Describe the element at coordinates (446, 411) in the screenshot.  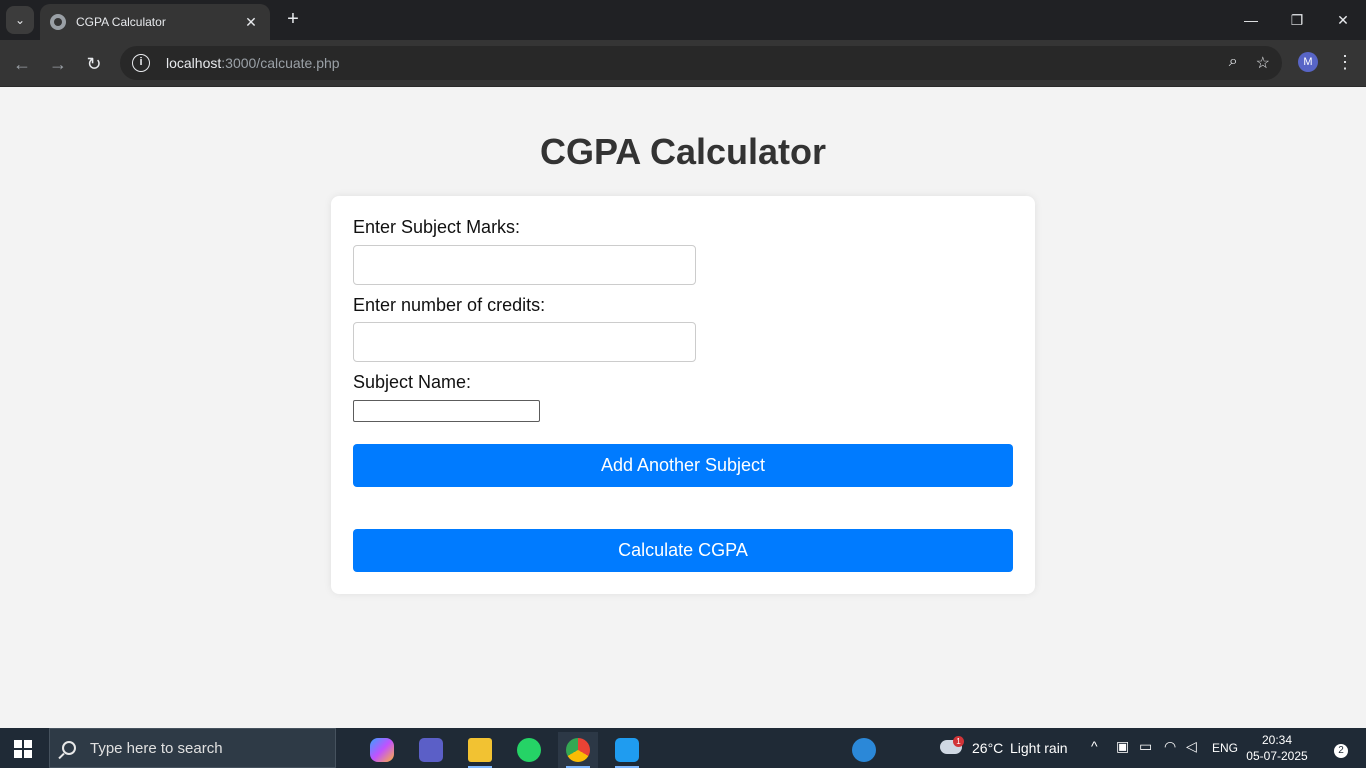
I see `subject-name-input` at that location.